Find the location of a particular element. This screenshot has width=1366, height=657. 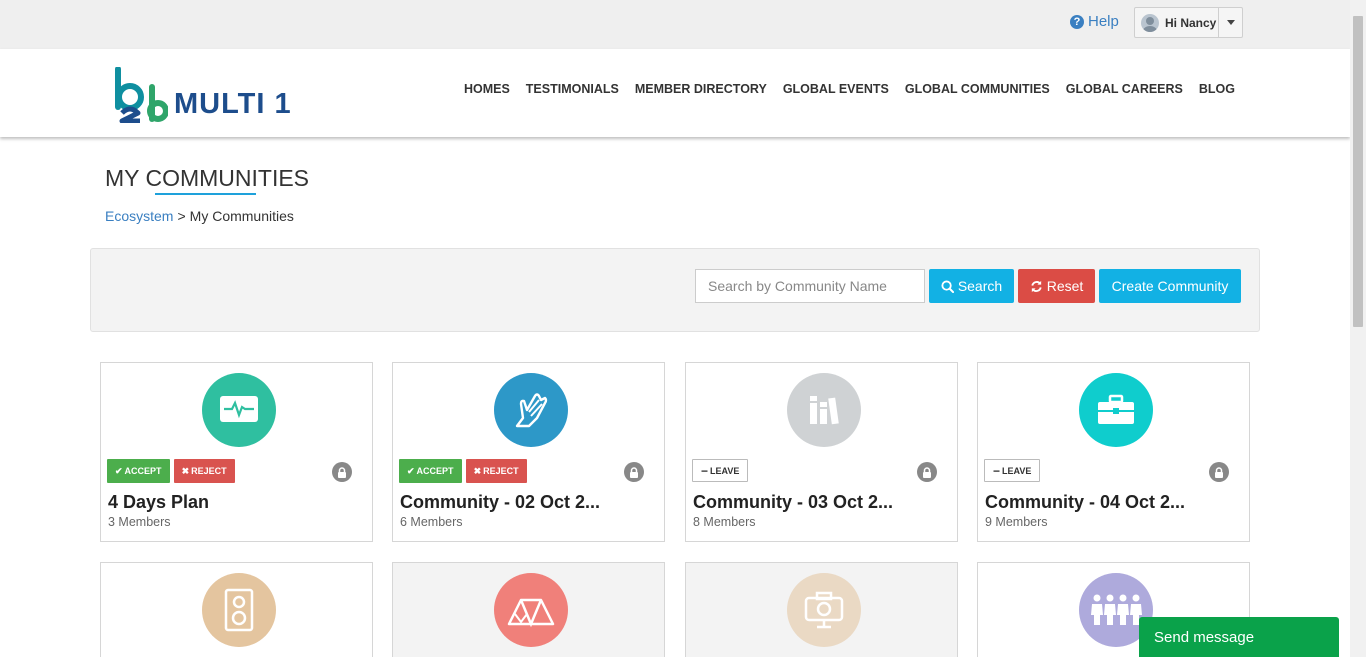

breadcrumb-ecosystem-link: Ecosystem is located at coordinates (139, 216).